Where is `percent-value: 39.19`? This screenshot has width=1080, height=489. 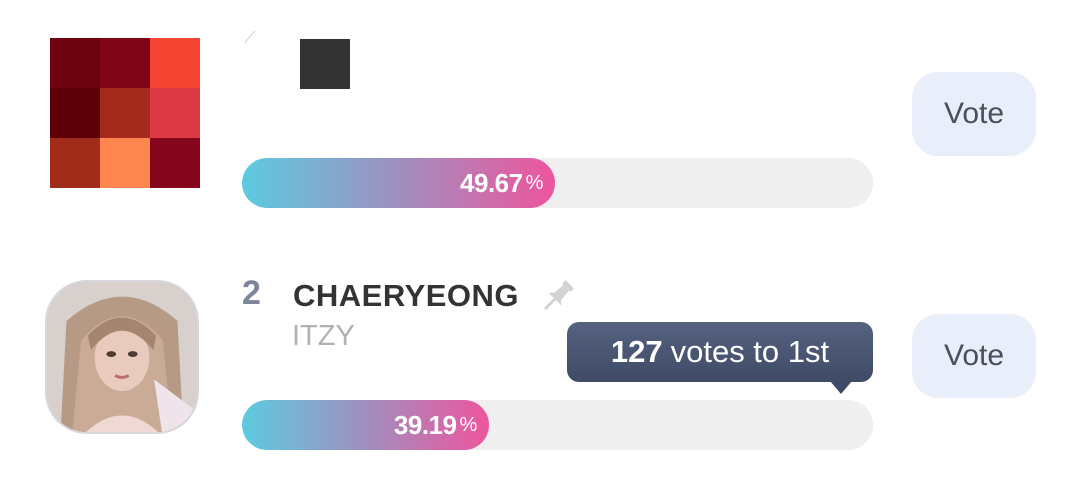 percent-value: 39.19 is located at coordinates (425, 424).